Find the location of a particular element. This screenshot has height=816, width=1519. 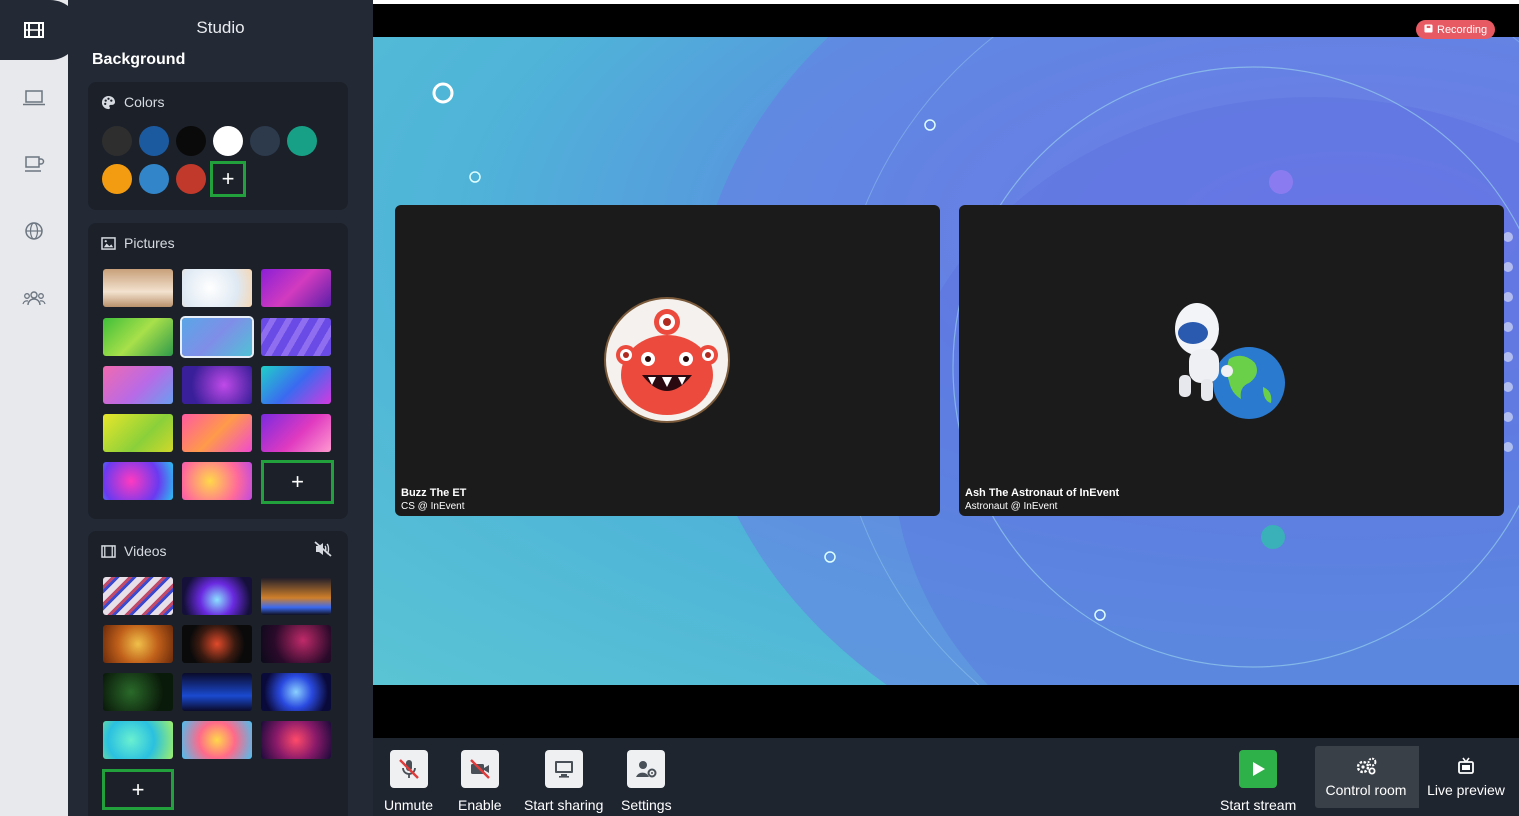

colors-label: Colors is located at coordinates (144, 102).